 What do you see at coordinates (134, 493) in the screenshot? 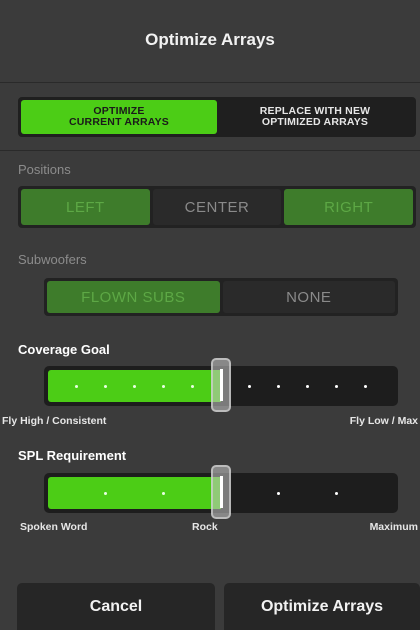
I see `slider-fill` at bounding box center [134, 493].